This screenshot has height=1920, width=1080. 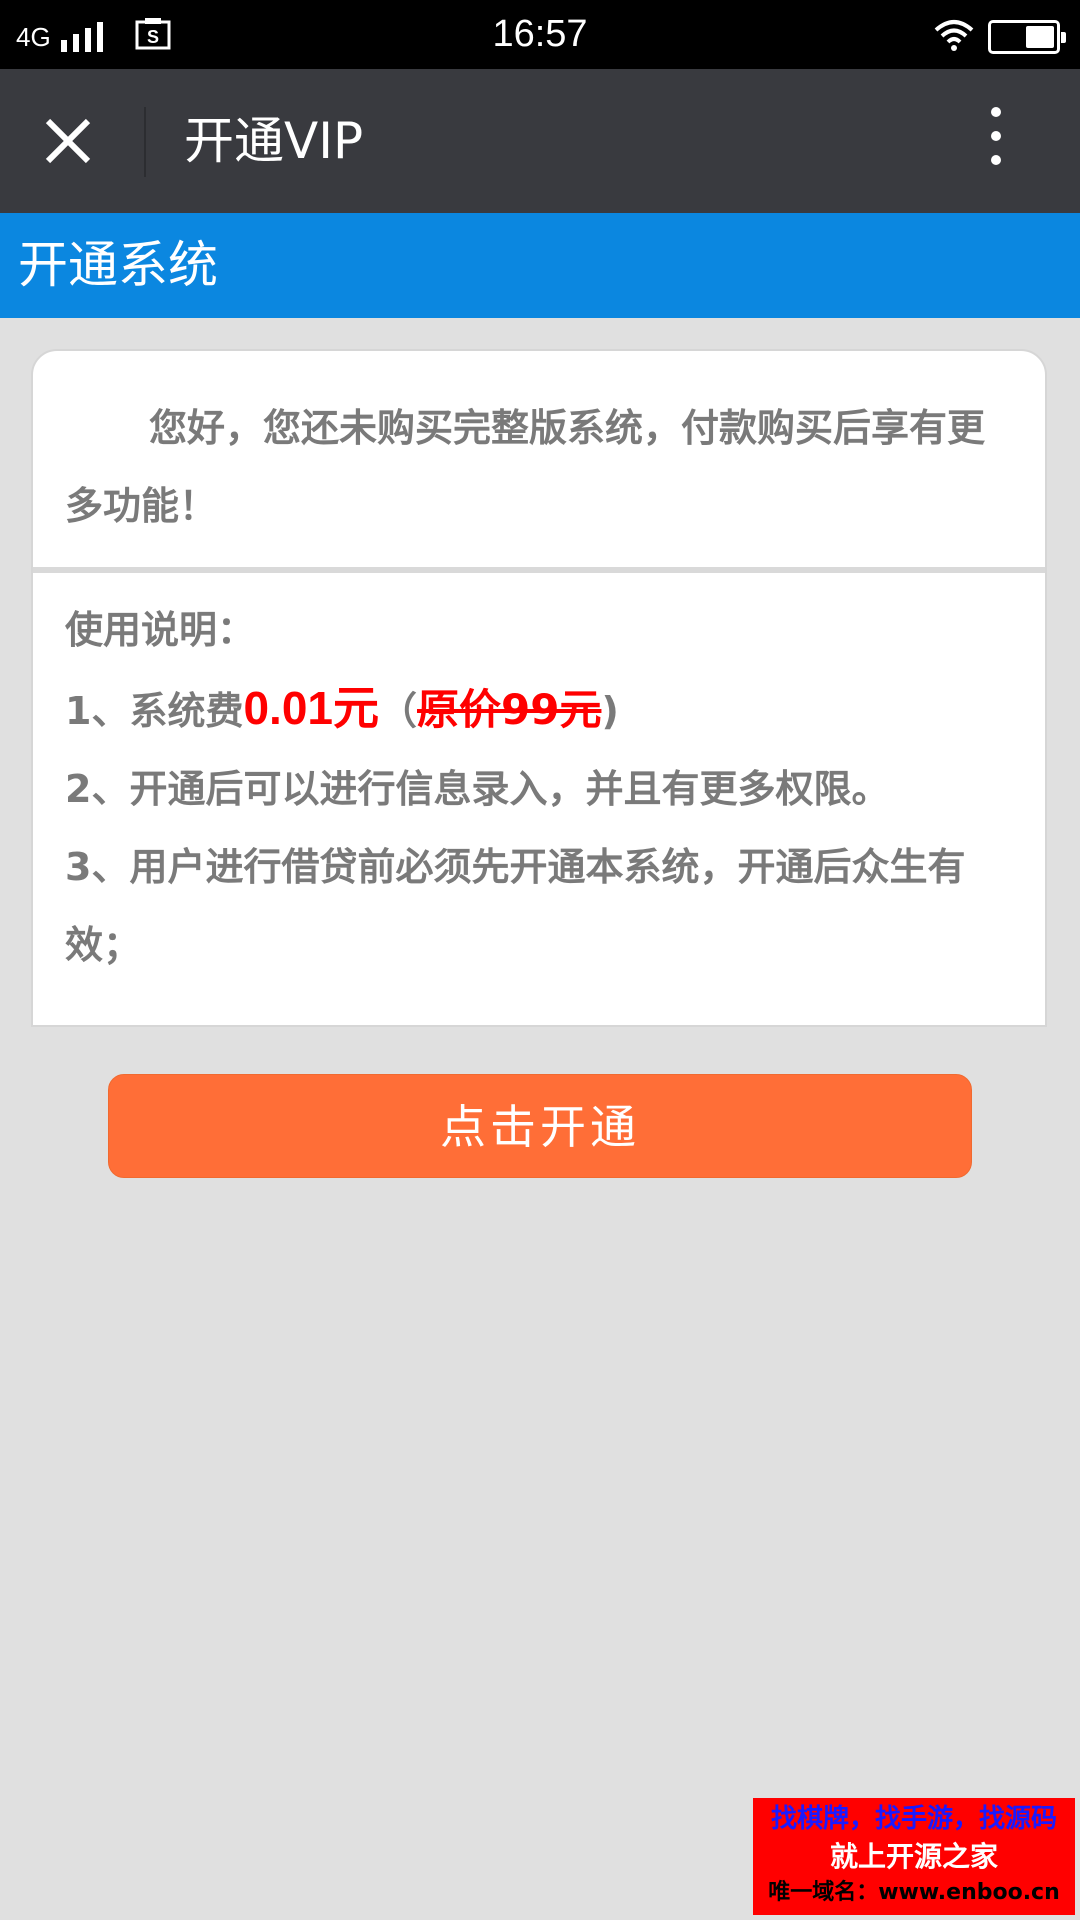 What do you see at coordinates (540, 141) in the screenshot?
I see `title-bar: 开通VIP` at bounding box center [540, 141].